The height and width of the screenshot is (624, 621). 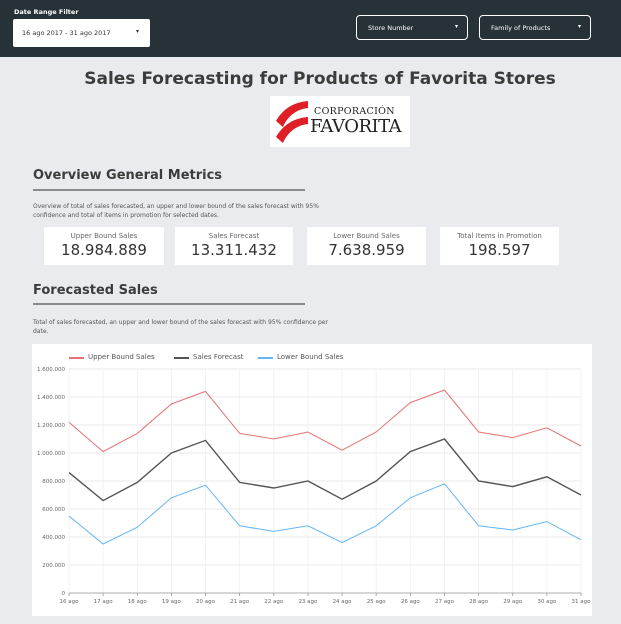 I want to click on x-tick-label: 24 ago, so click(x=343, y=602).